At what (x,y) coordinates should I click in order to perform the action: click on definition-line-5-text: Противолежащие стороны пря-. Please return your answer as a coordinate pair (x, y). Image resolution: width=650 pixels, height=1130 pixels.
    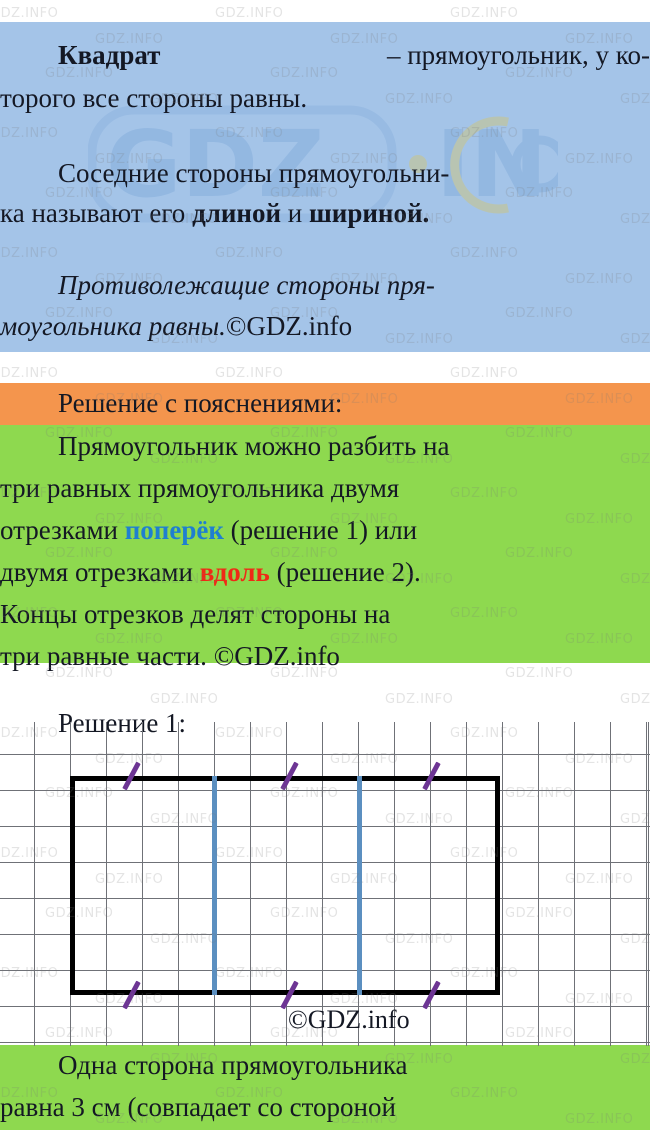
    Looking at the image, I should click on (246, 285).